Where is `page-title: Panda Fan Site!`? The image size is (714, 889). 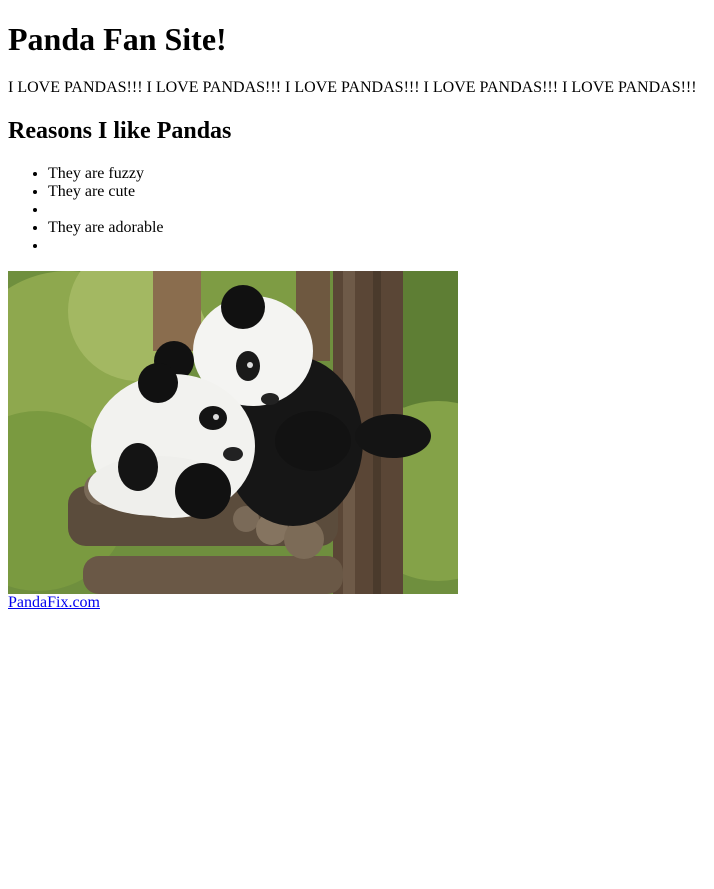
page-title: Panda Fan Site! is located at coordinates (117, 39).